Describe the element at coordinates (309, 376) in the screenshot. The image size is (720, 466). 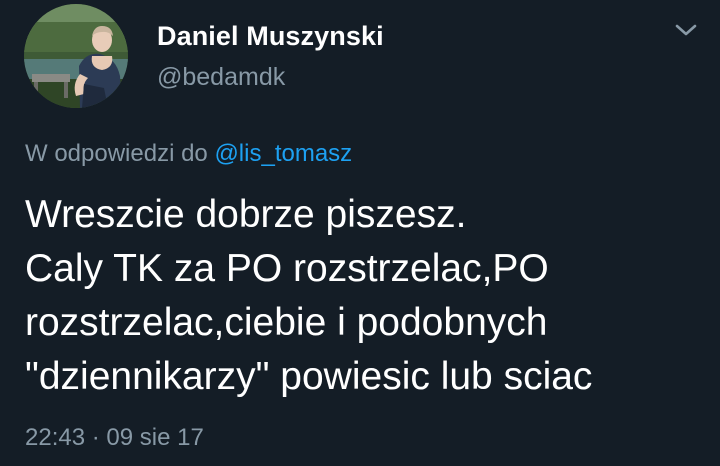
I see `tweet-text-line: "dziennikarzy" powiesic lub sciac` at that location.